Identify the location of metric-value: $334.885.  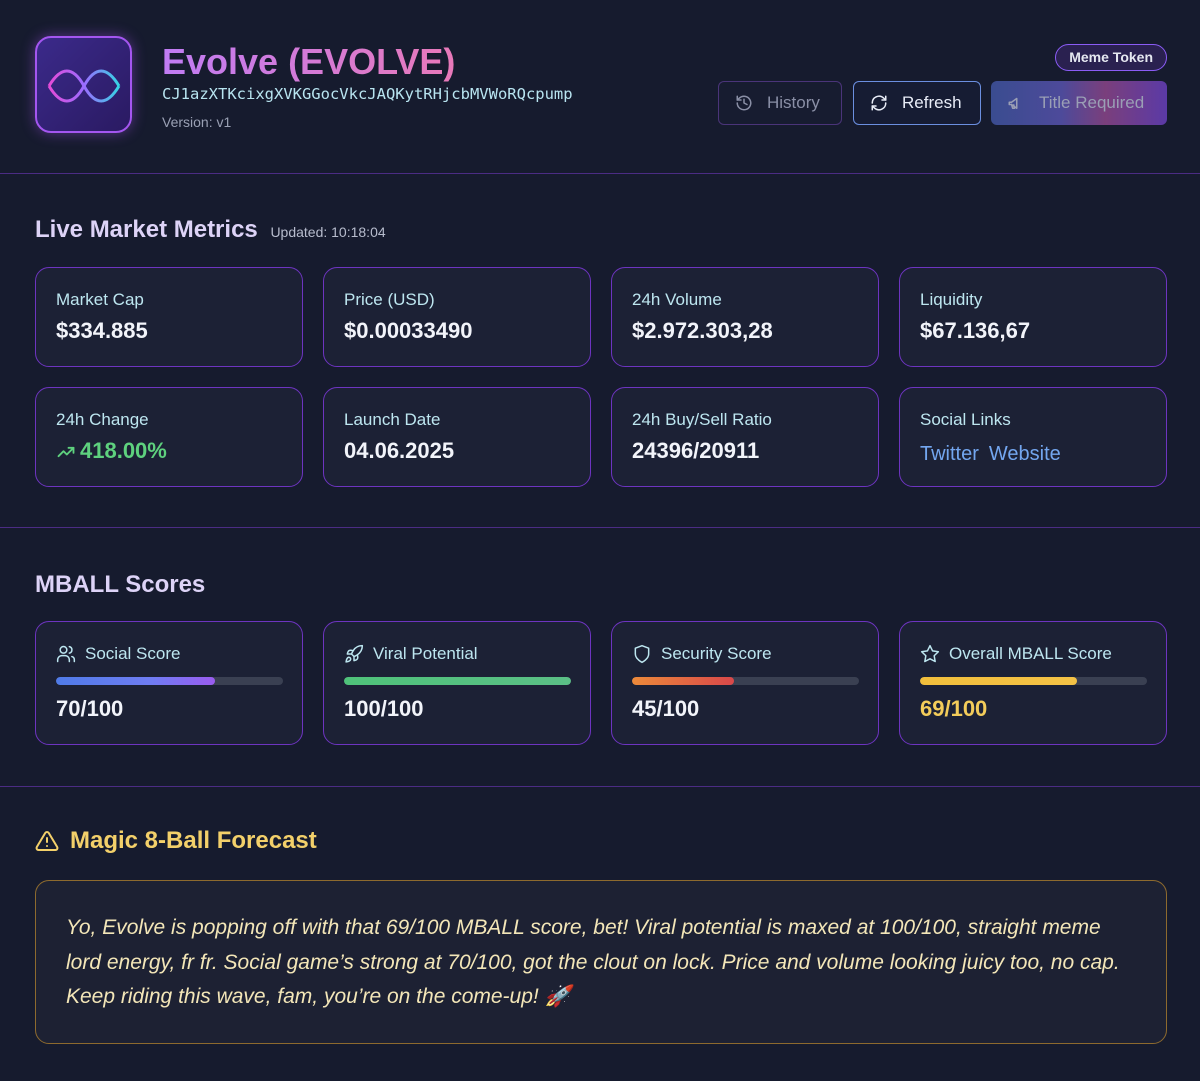
(102, 330).